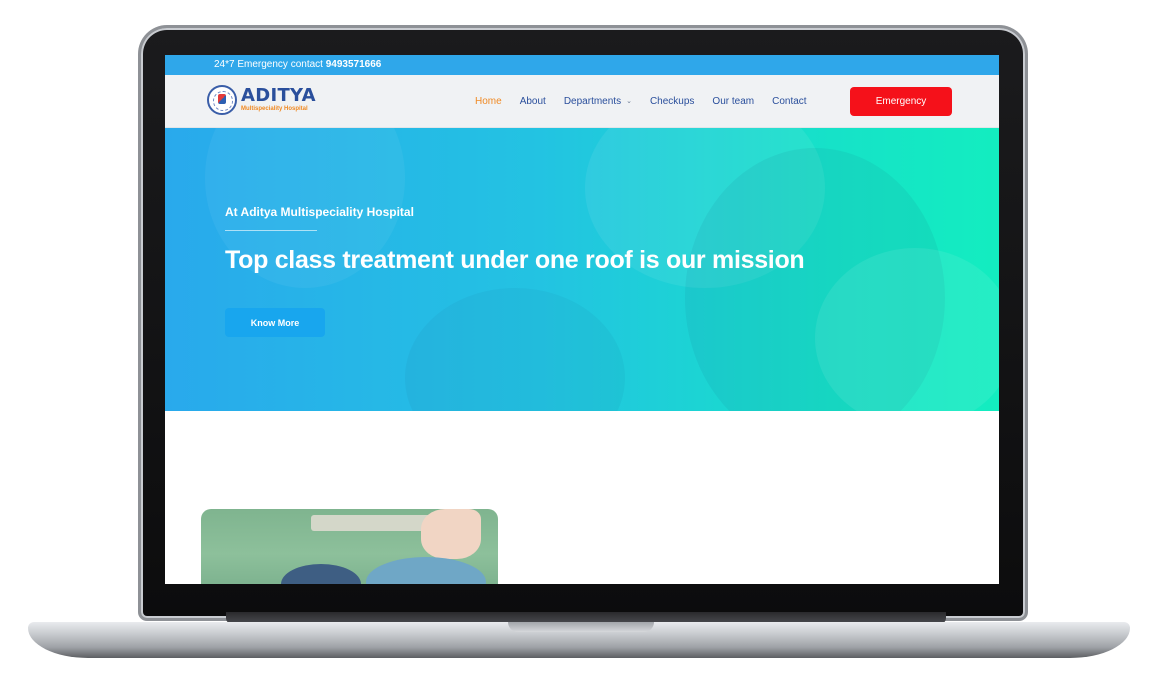  I want to click on logo-name: ADITYA, so click(278, 95).